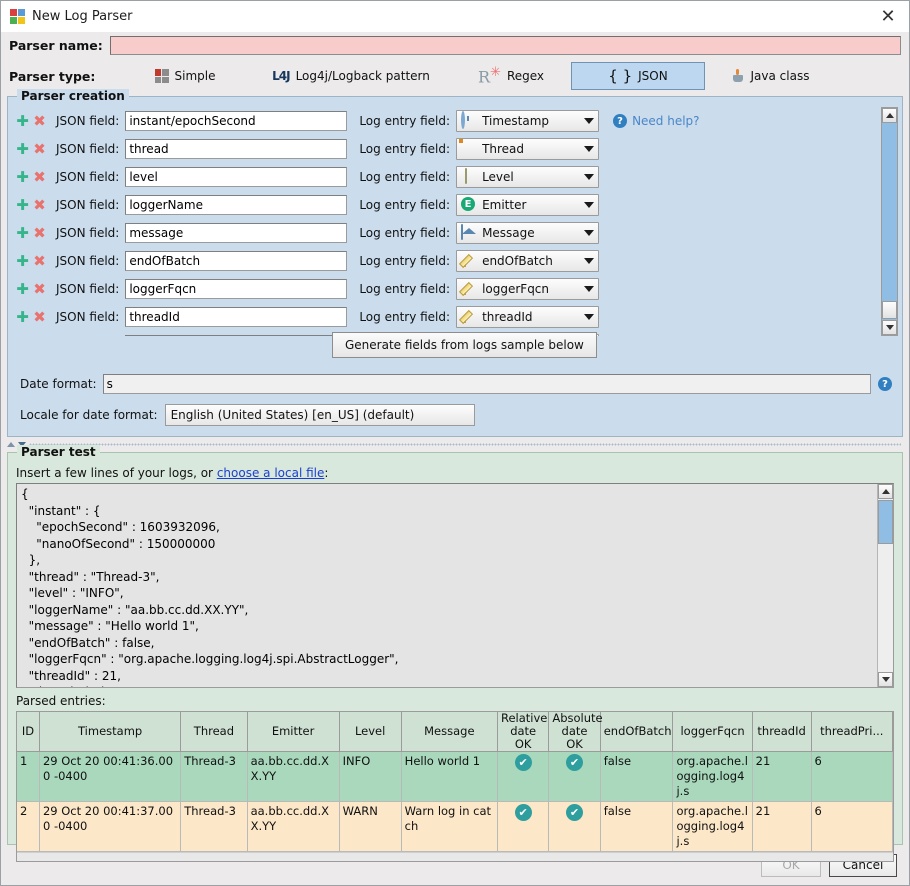 This screenshot has width=910, height=886. What do you see at coordinates (770, 76) in the screenshot?
I see `parser-type-java: Java class` at bounding box center [770, 76].